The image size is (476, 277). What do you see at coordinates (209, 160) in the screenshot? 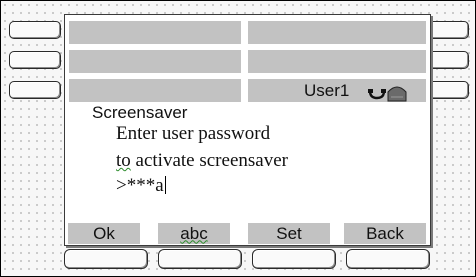
I see `instruction-line-2-text: activate screensaver` at bounding box center [209, 160].